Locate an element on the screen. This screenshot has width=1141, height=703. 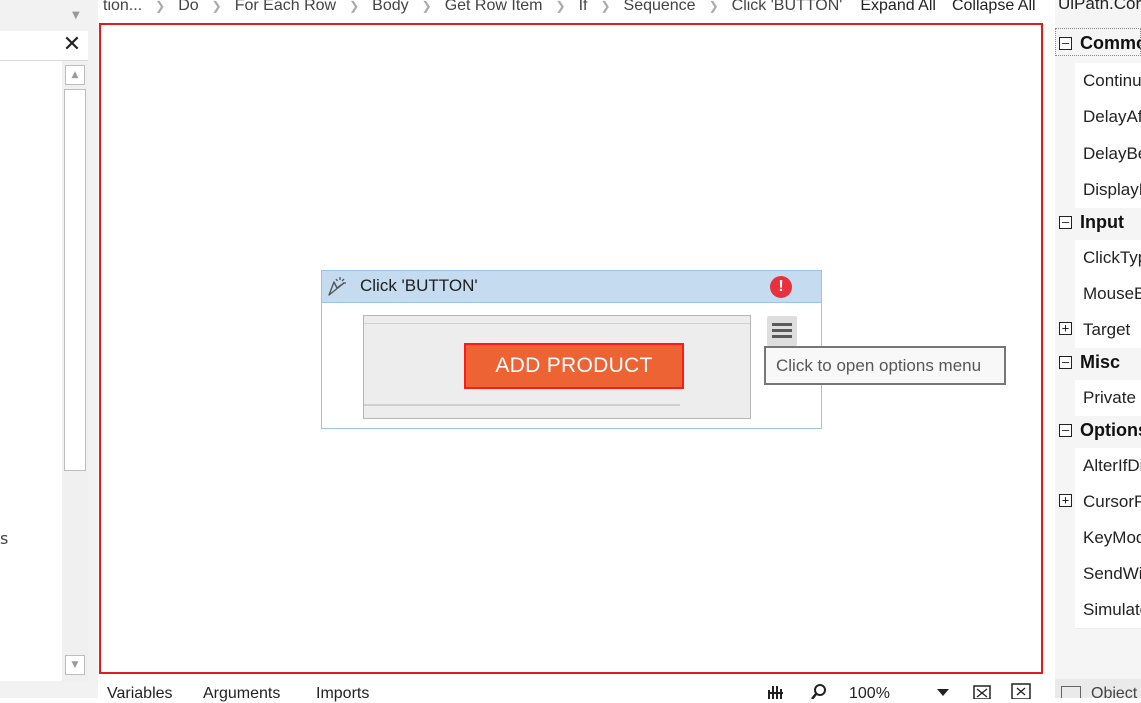
breadcrumb-item: Sequence is located at coordinates (660, 7).